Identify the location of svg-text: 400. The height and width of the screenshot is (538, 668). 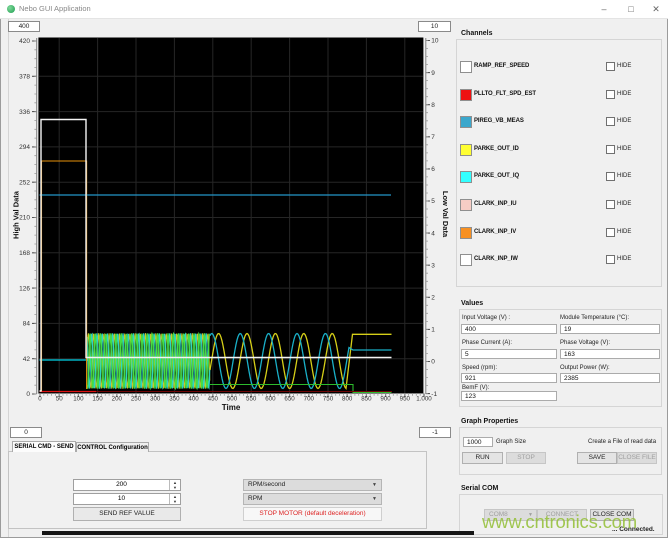
(193, 399).